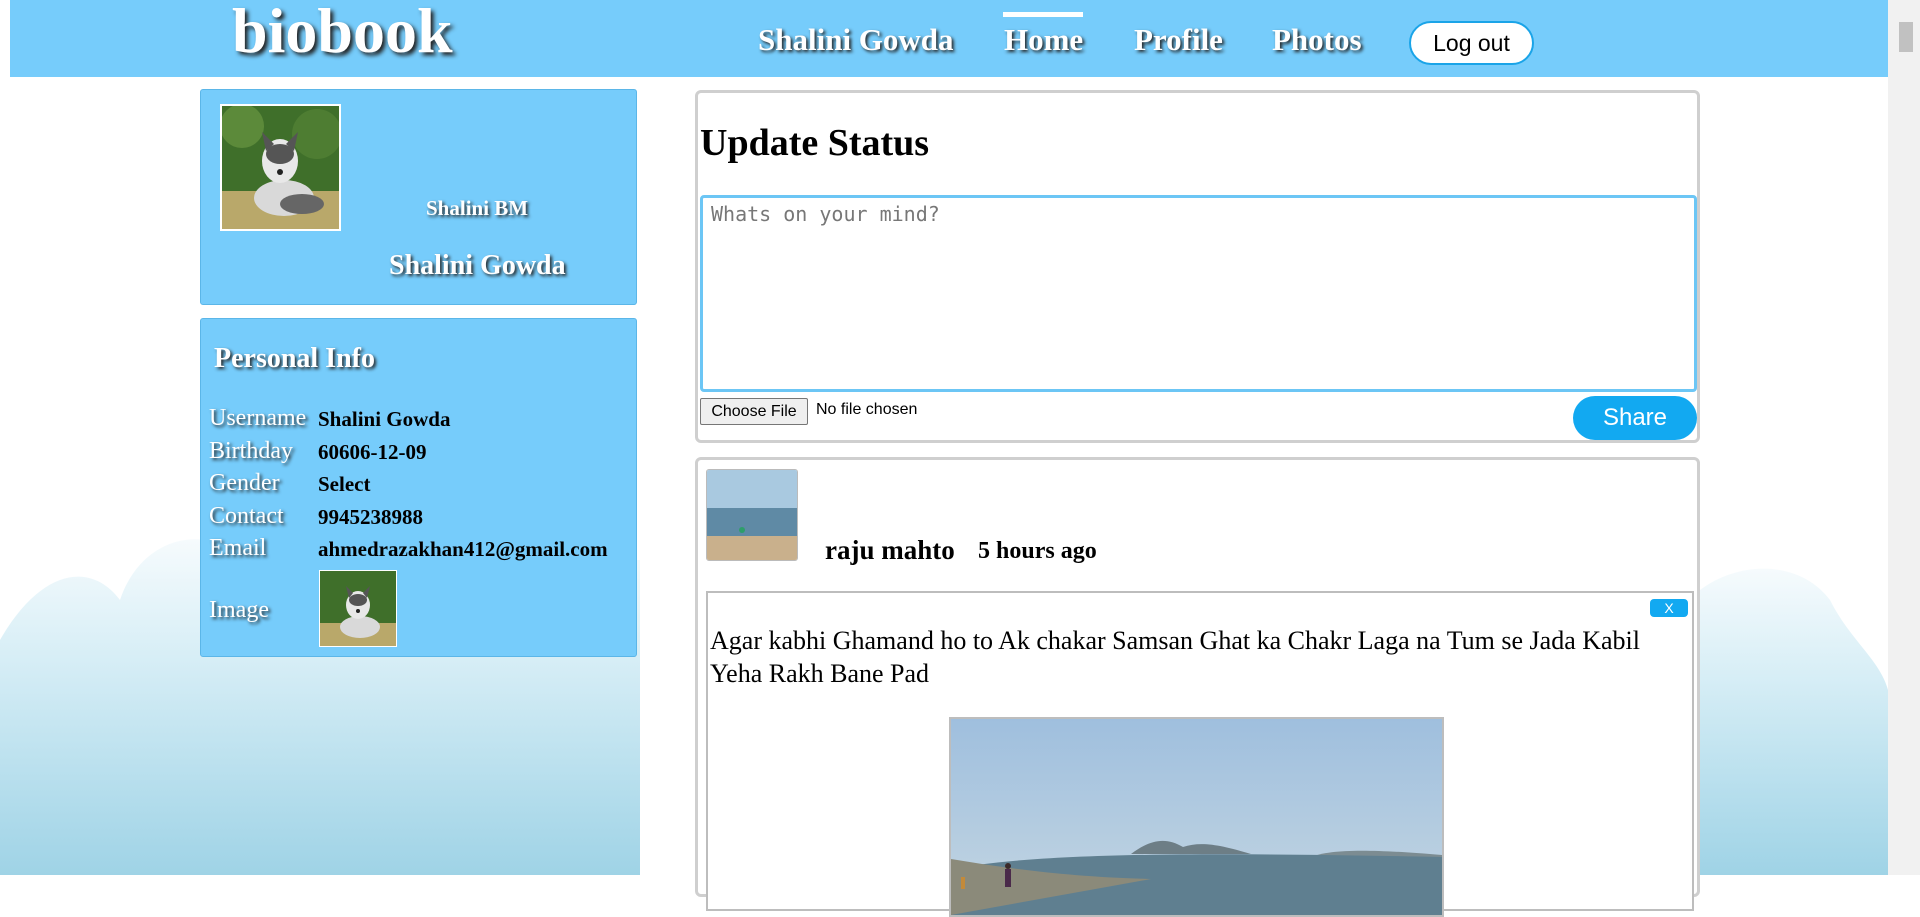 The image size is (1920, 917). I want to click on info-label-username: Username, so click(258, 418).